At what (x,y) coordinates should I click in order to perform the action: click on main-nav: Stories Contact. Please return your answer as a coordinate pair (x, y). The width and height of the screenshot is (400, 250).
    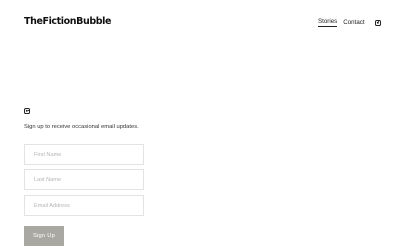
    Looking at the image, I should click on (349, 22).